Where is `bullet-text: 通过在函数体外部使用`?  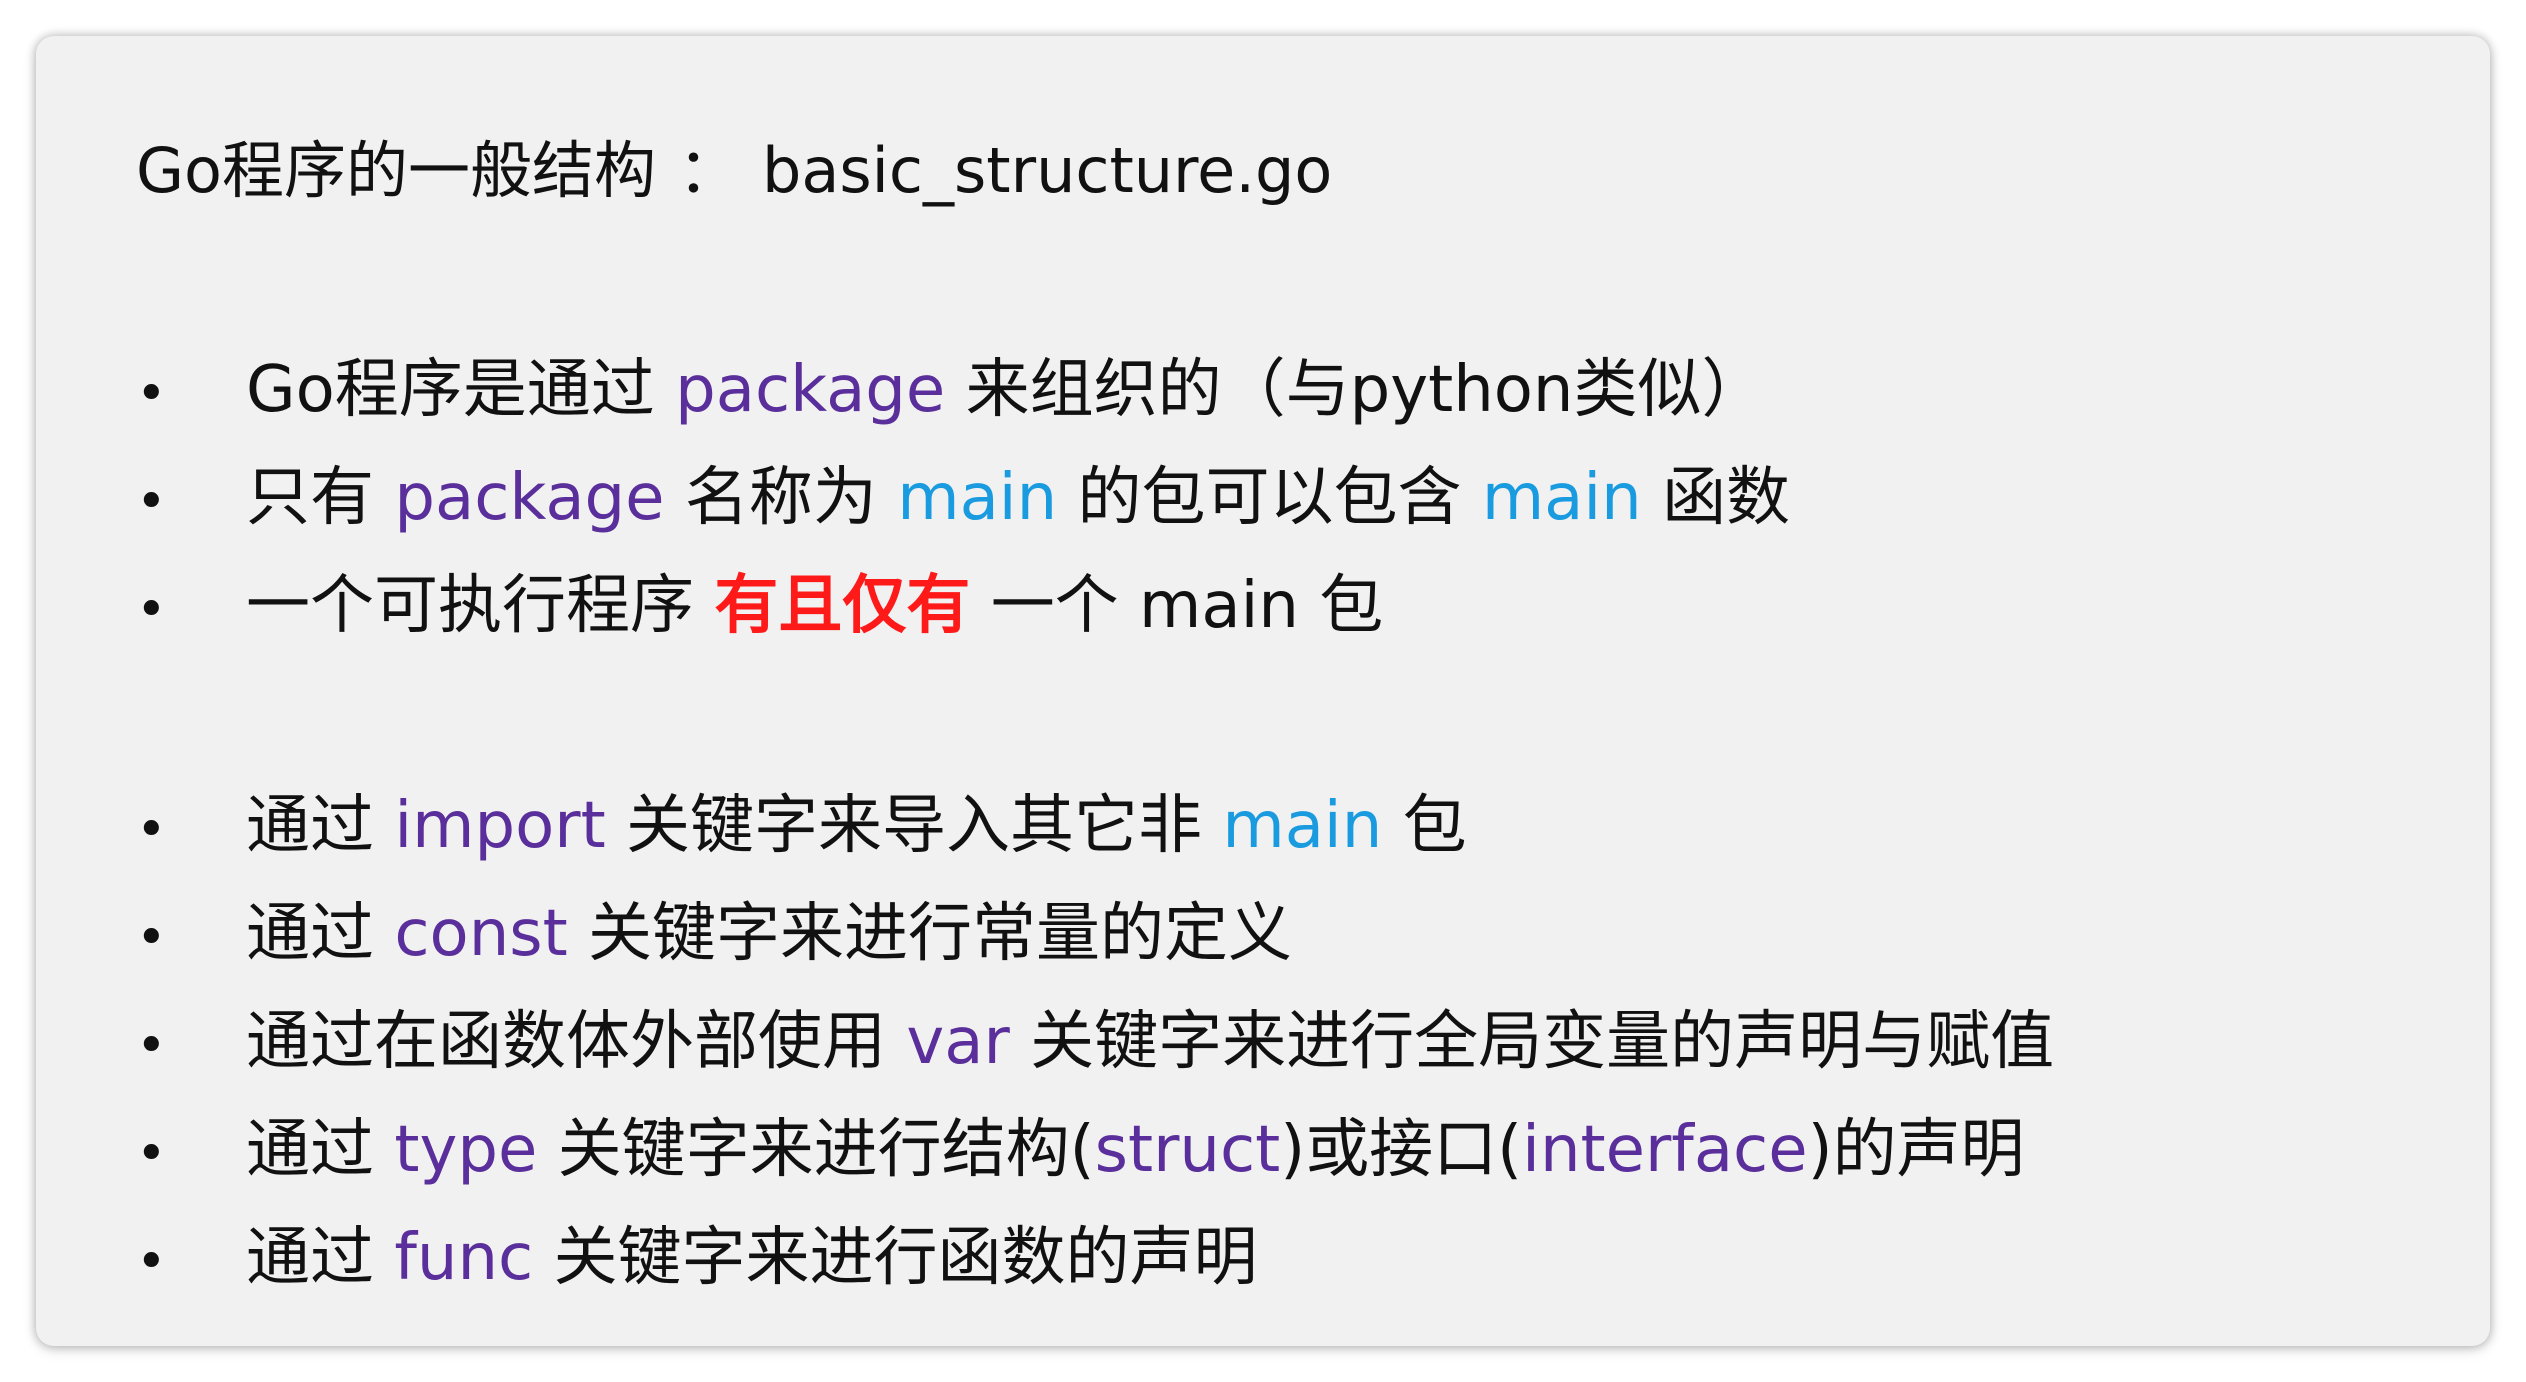 bullet-text: 通过在函数体外部使用 is located at coordinates (576, 1042).